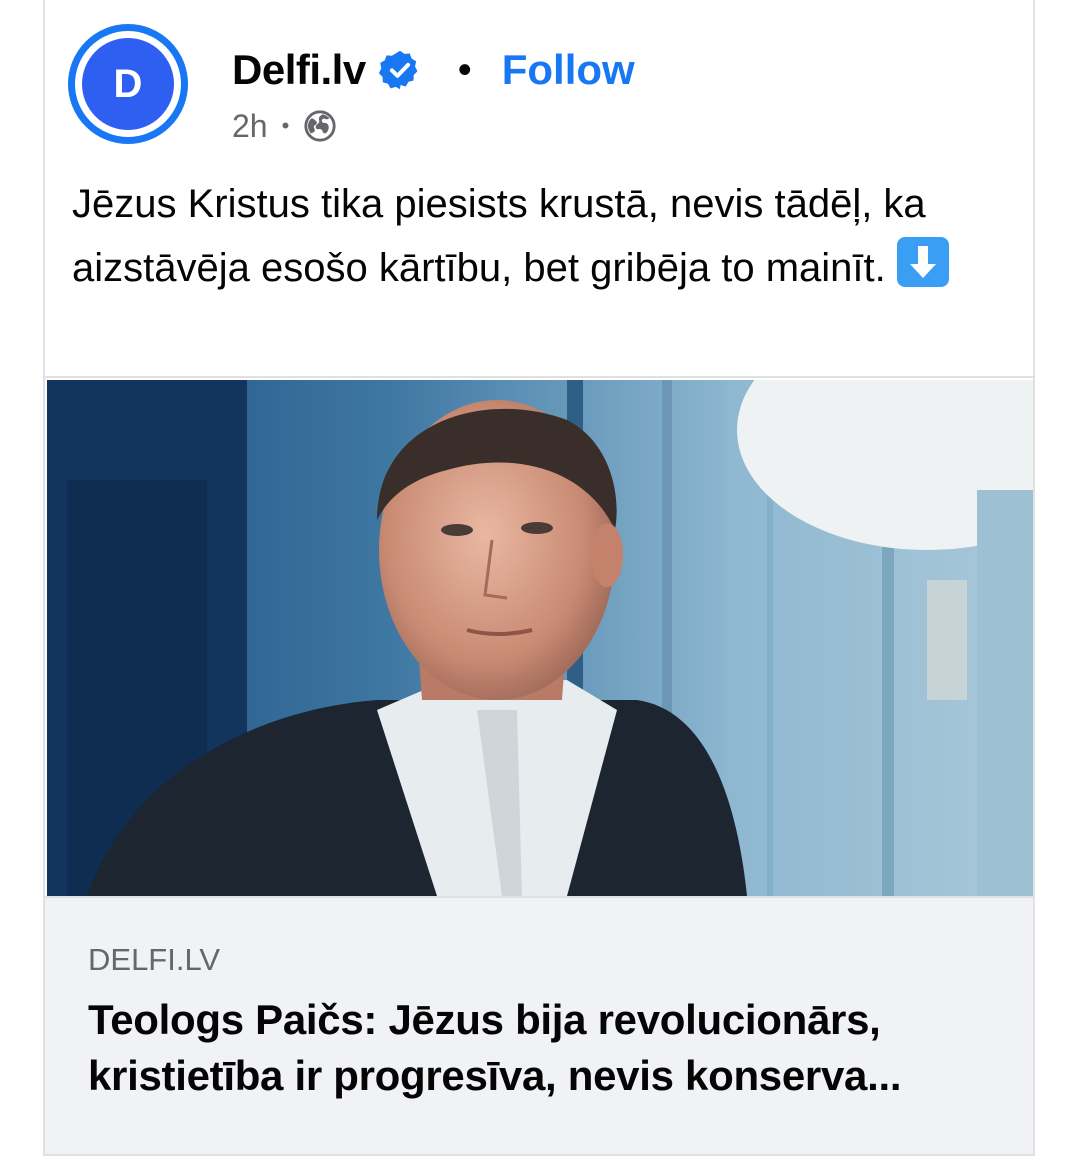 This screenshot has width=1080, height=1156. What do you see at coordinates (320, 126) in the screenshot?
I see `globe-icon` at bounding box center [320, 126].